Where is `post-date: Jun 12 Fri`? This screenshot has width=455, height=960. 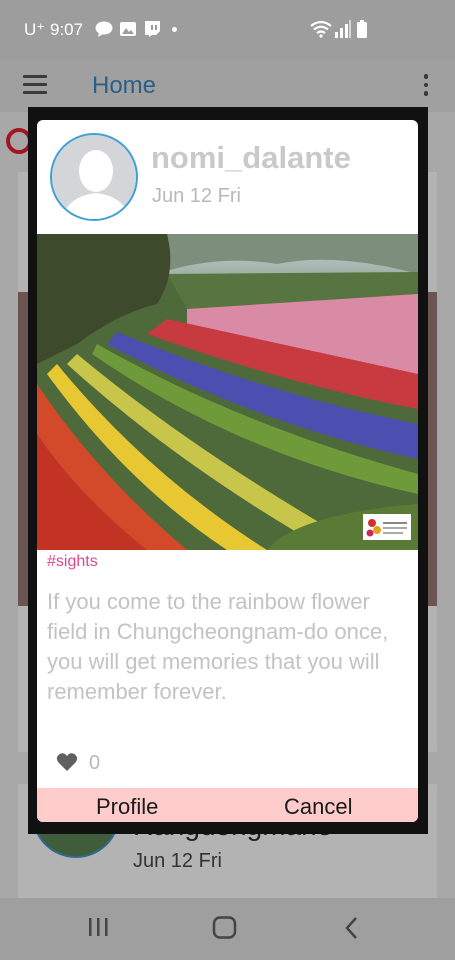 post-date: Jun 12 Fri is located at coordinates (196, 196).